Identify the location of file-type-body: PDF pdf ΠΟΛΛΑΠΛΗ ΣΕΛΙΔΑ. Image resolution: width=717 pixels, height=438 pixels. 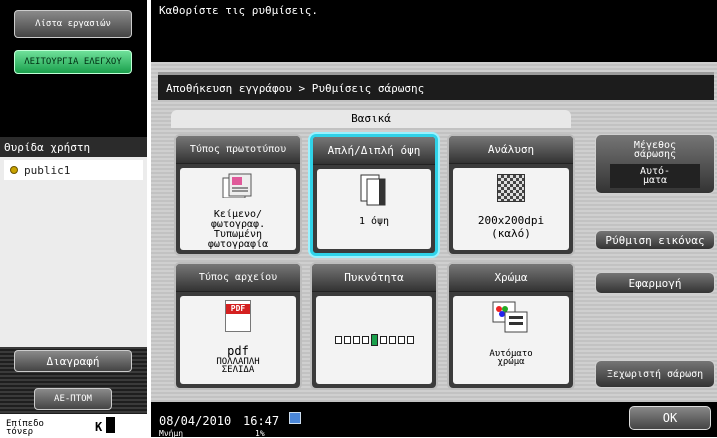
(238, 340).